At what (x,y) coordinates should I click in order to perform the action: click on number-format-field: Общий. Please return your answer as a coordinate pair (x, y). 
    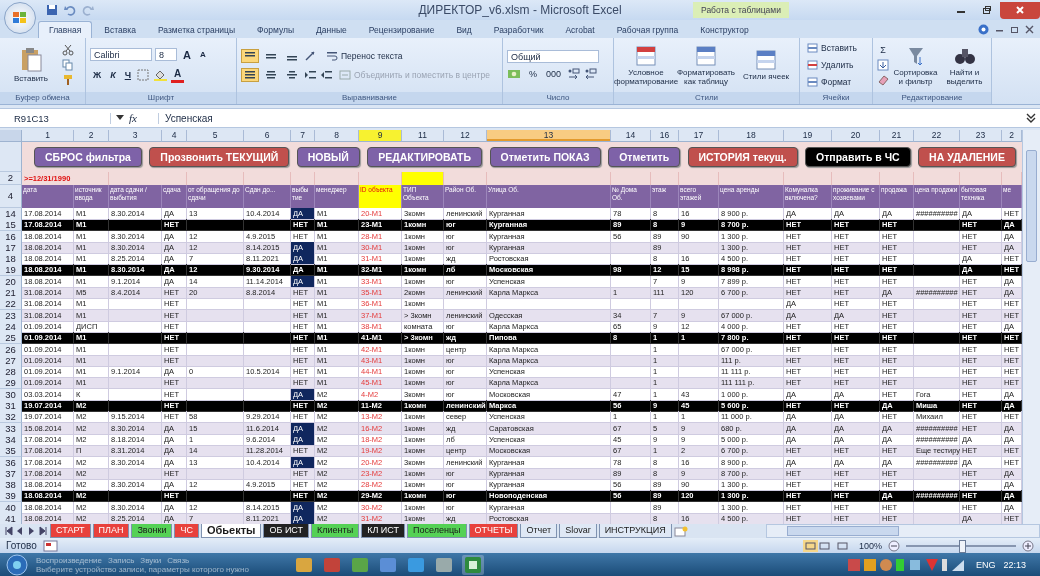
    Looking at the image, I should click on (553, 56).